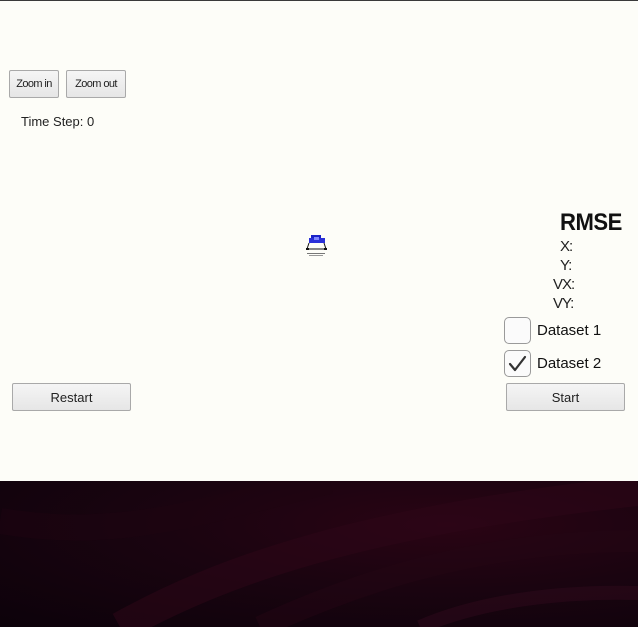 The width and height of the screenshot is (638, 627). I want to click on dataset-1-checkbox, so click(517, 330).